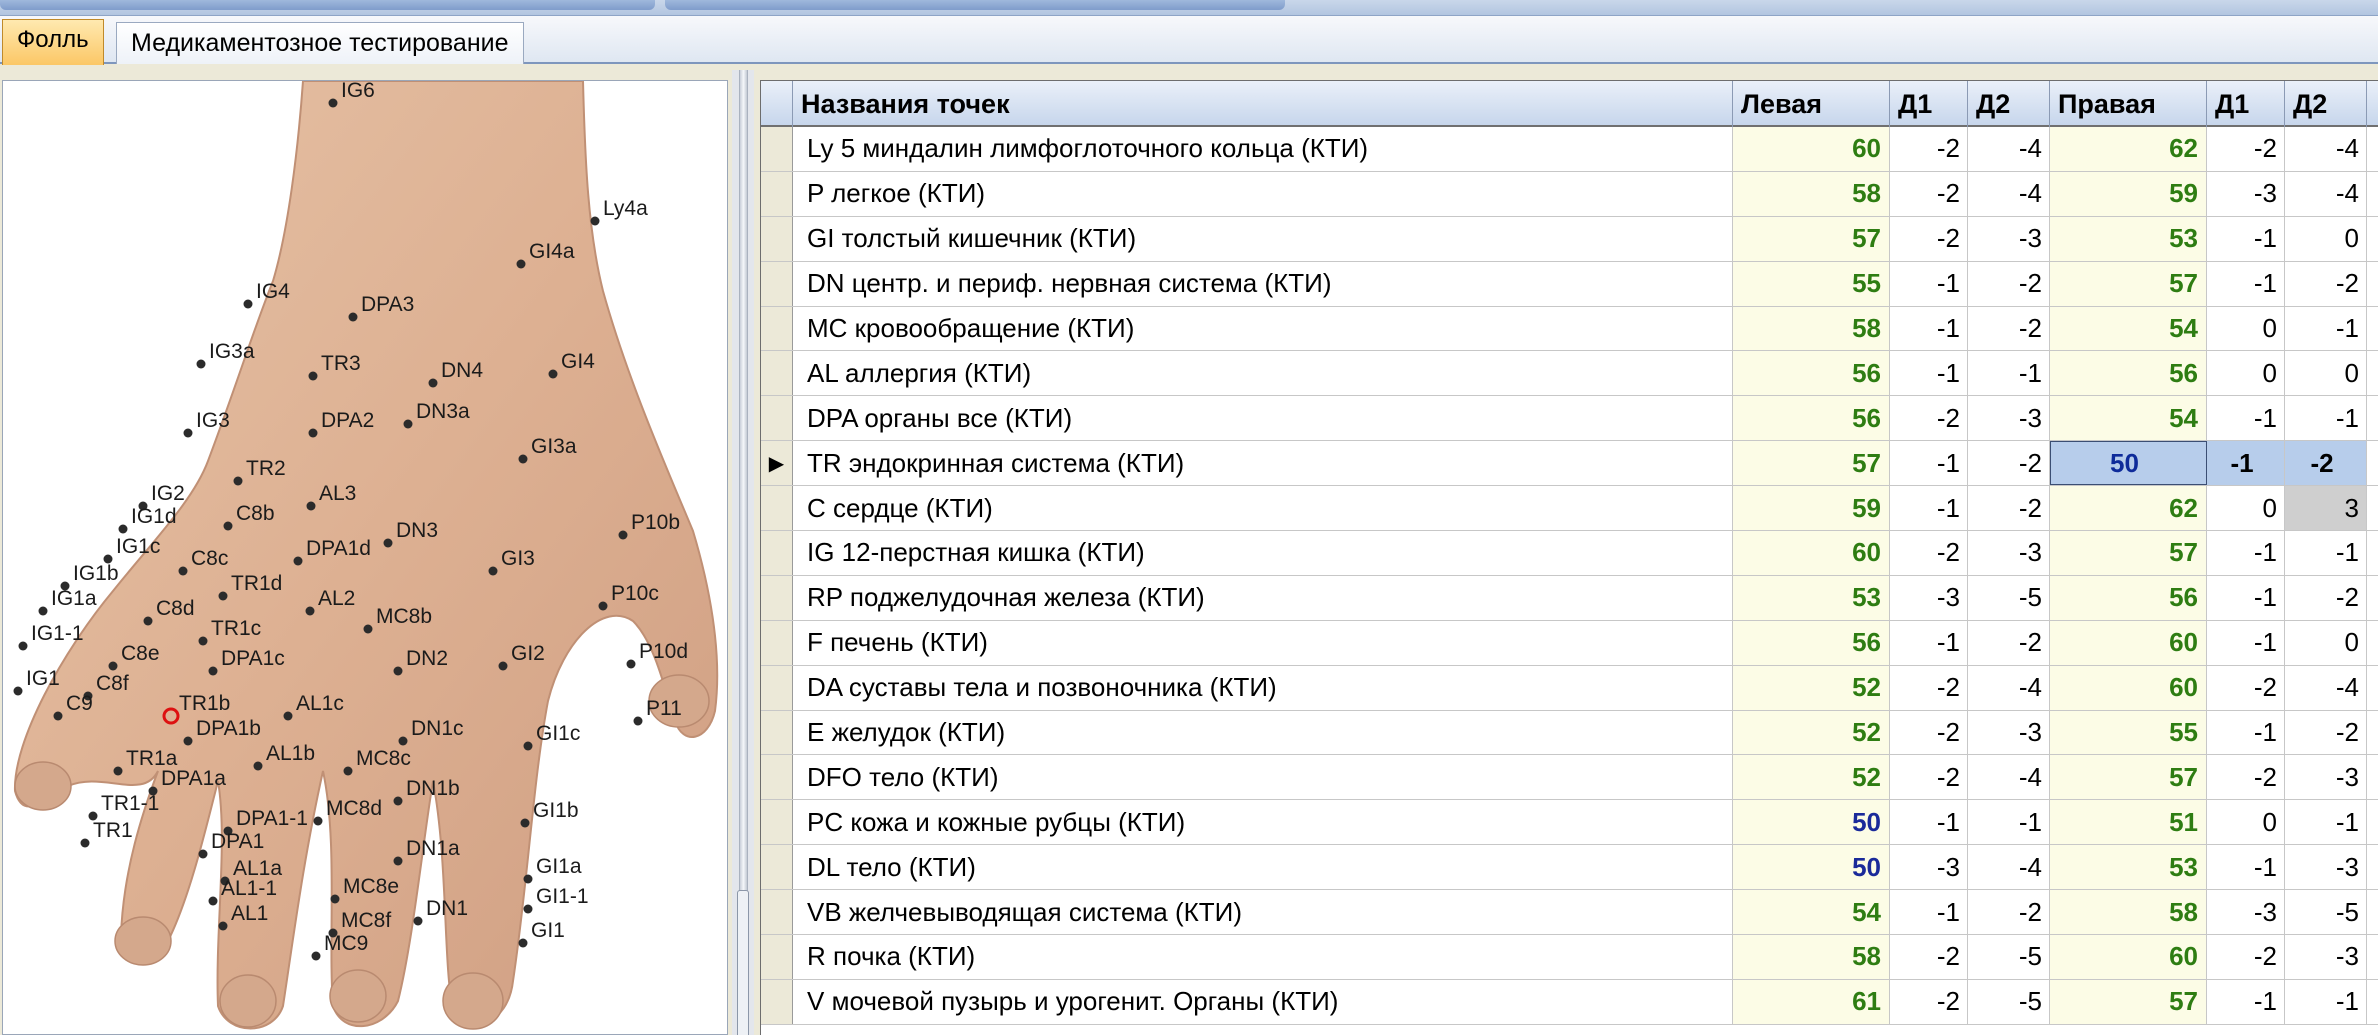 The width and height of the screenshot is (2378, 1035). Describe the element at coordinates (2128, 104) in the screenshot. I see `header-right: Правая` at that location.